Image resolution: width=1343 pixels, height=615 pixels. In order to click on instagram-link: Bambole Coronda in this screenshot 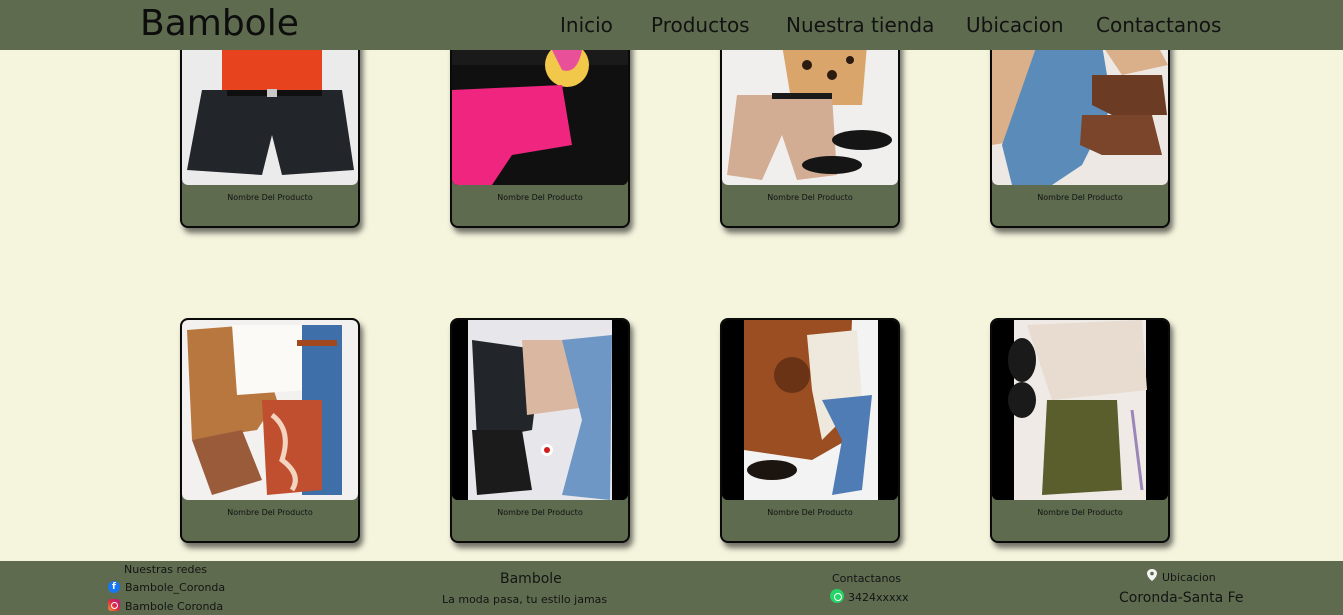, I will do `click(174, 606)`.